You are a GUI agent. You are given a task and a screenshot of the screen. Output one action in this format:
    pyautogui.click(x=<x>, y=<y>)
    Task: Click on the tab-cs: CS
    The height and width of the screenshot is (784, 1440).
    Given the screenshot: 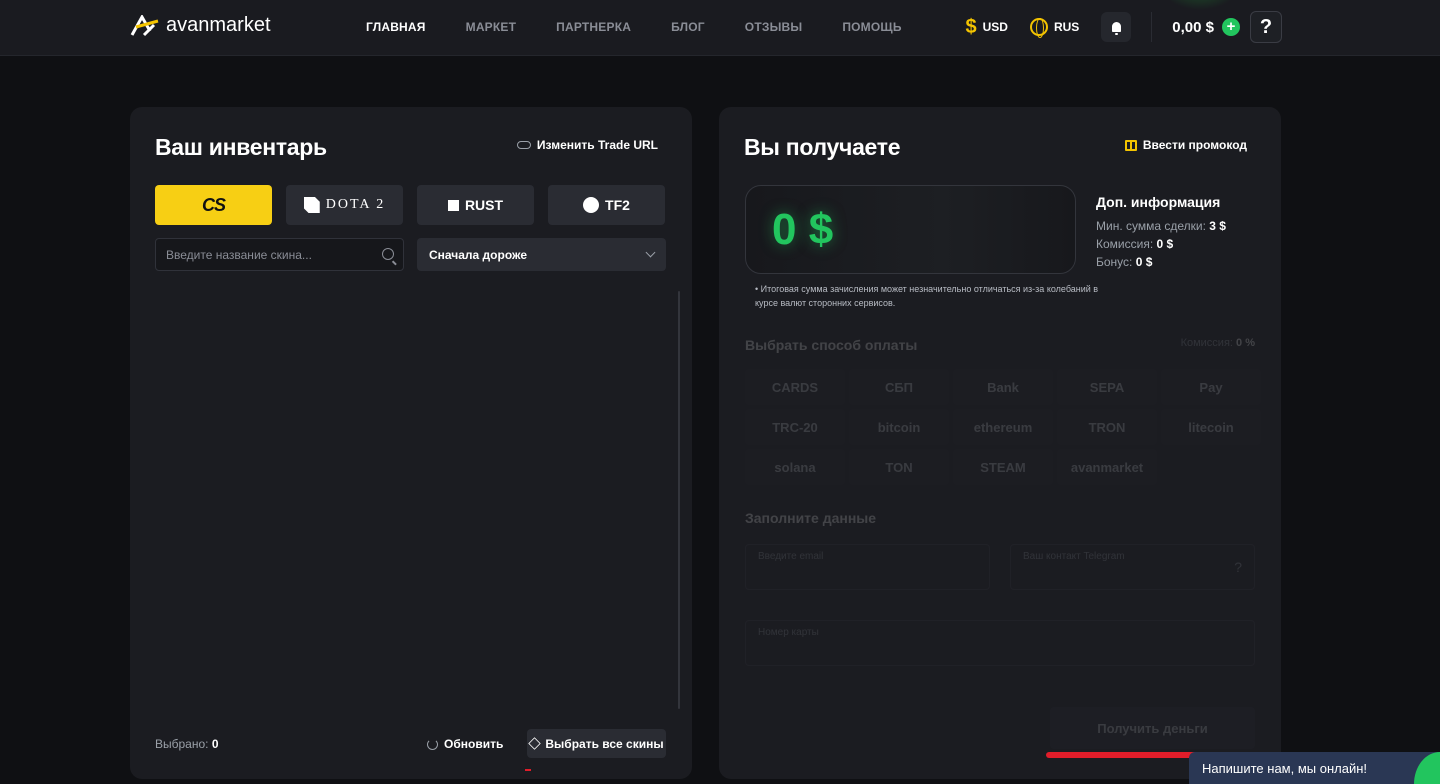 What is the action you would take?
    pyautogui.click(x=213, y=205)
    